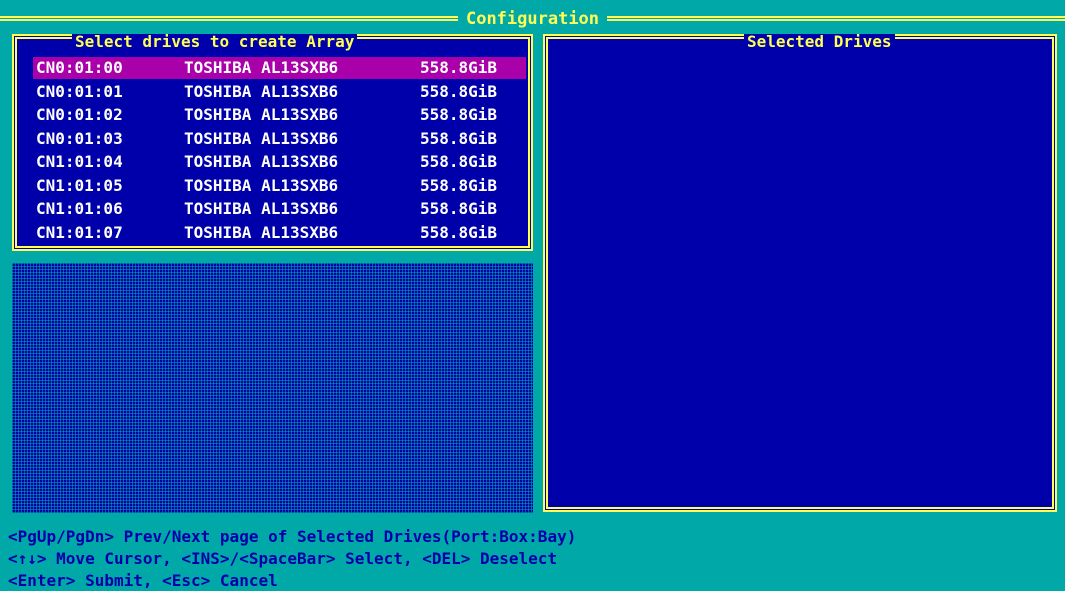 The image size is (1065, 591). I want to click on drive-port: CN1:01:05, so click(79, 185).